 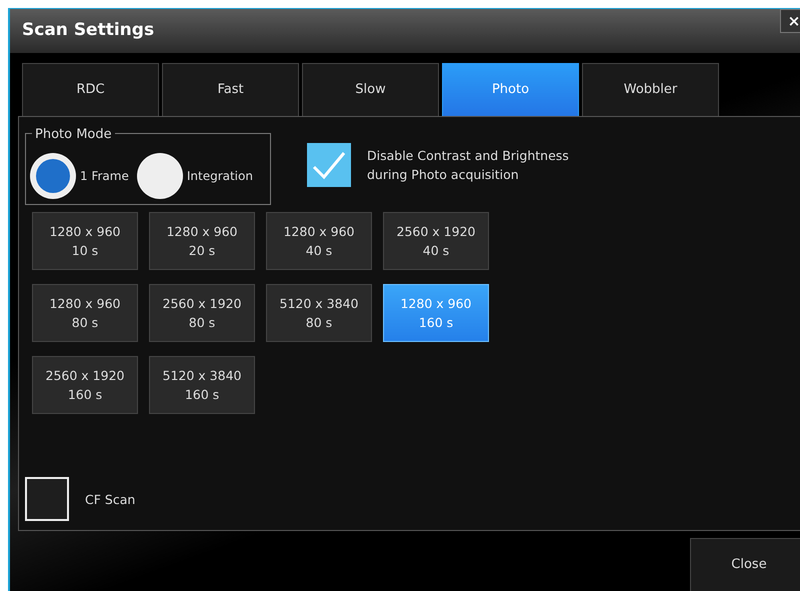 What do you see at coordinates (468, 165) in the screenshot?
I see `checkbox-label: Disable Contrast and Brightness during Photo acquisition` at bounding box center [468, 165].